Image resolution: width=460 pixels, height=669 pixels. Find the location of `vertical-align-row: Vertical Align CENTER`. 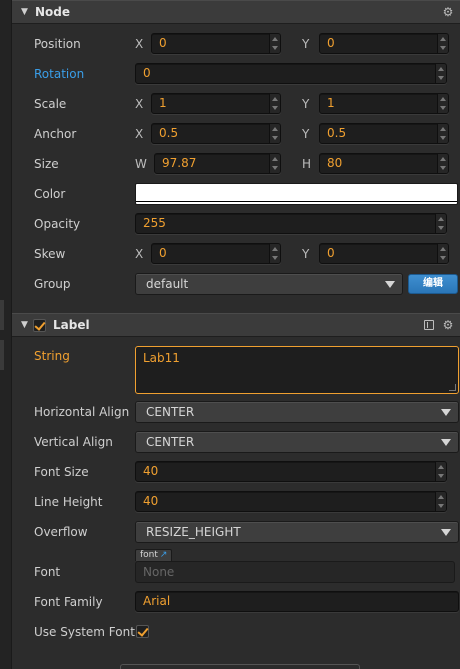

vertical-align-row: Vertical Align CENTER is located at coordinates (236, 442).